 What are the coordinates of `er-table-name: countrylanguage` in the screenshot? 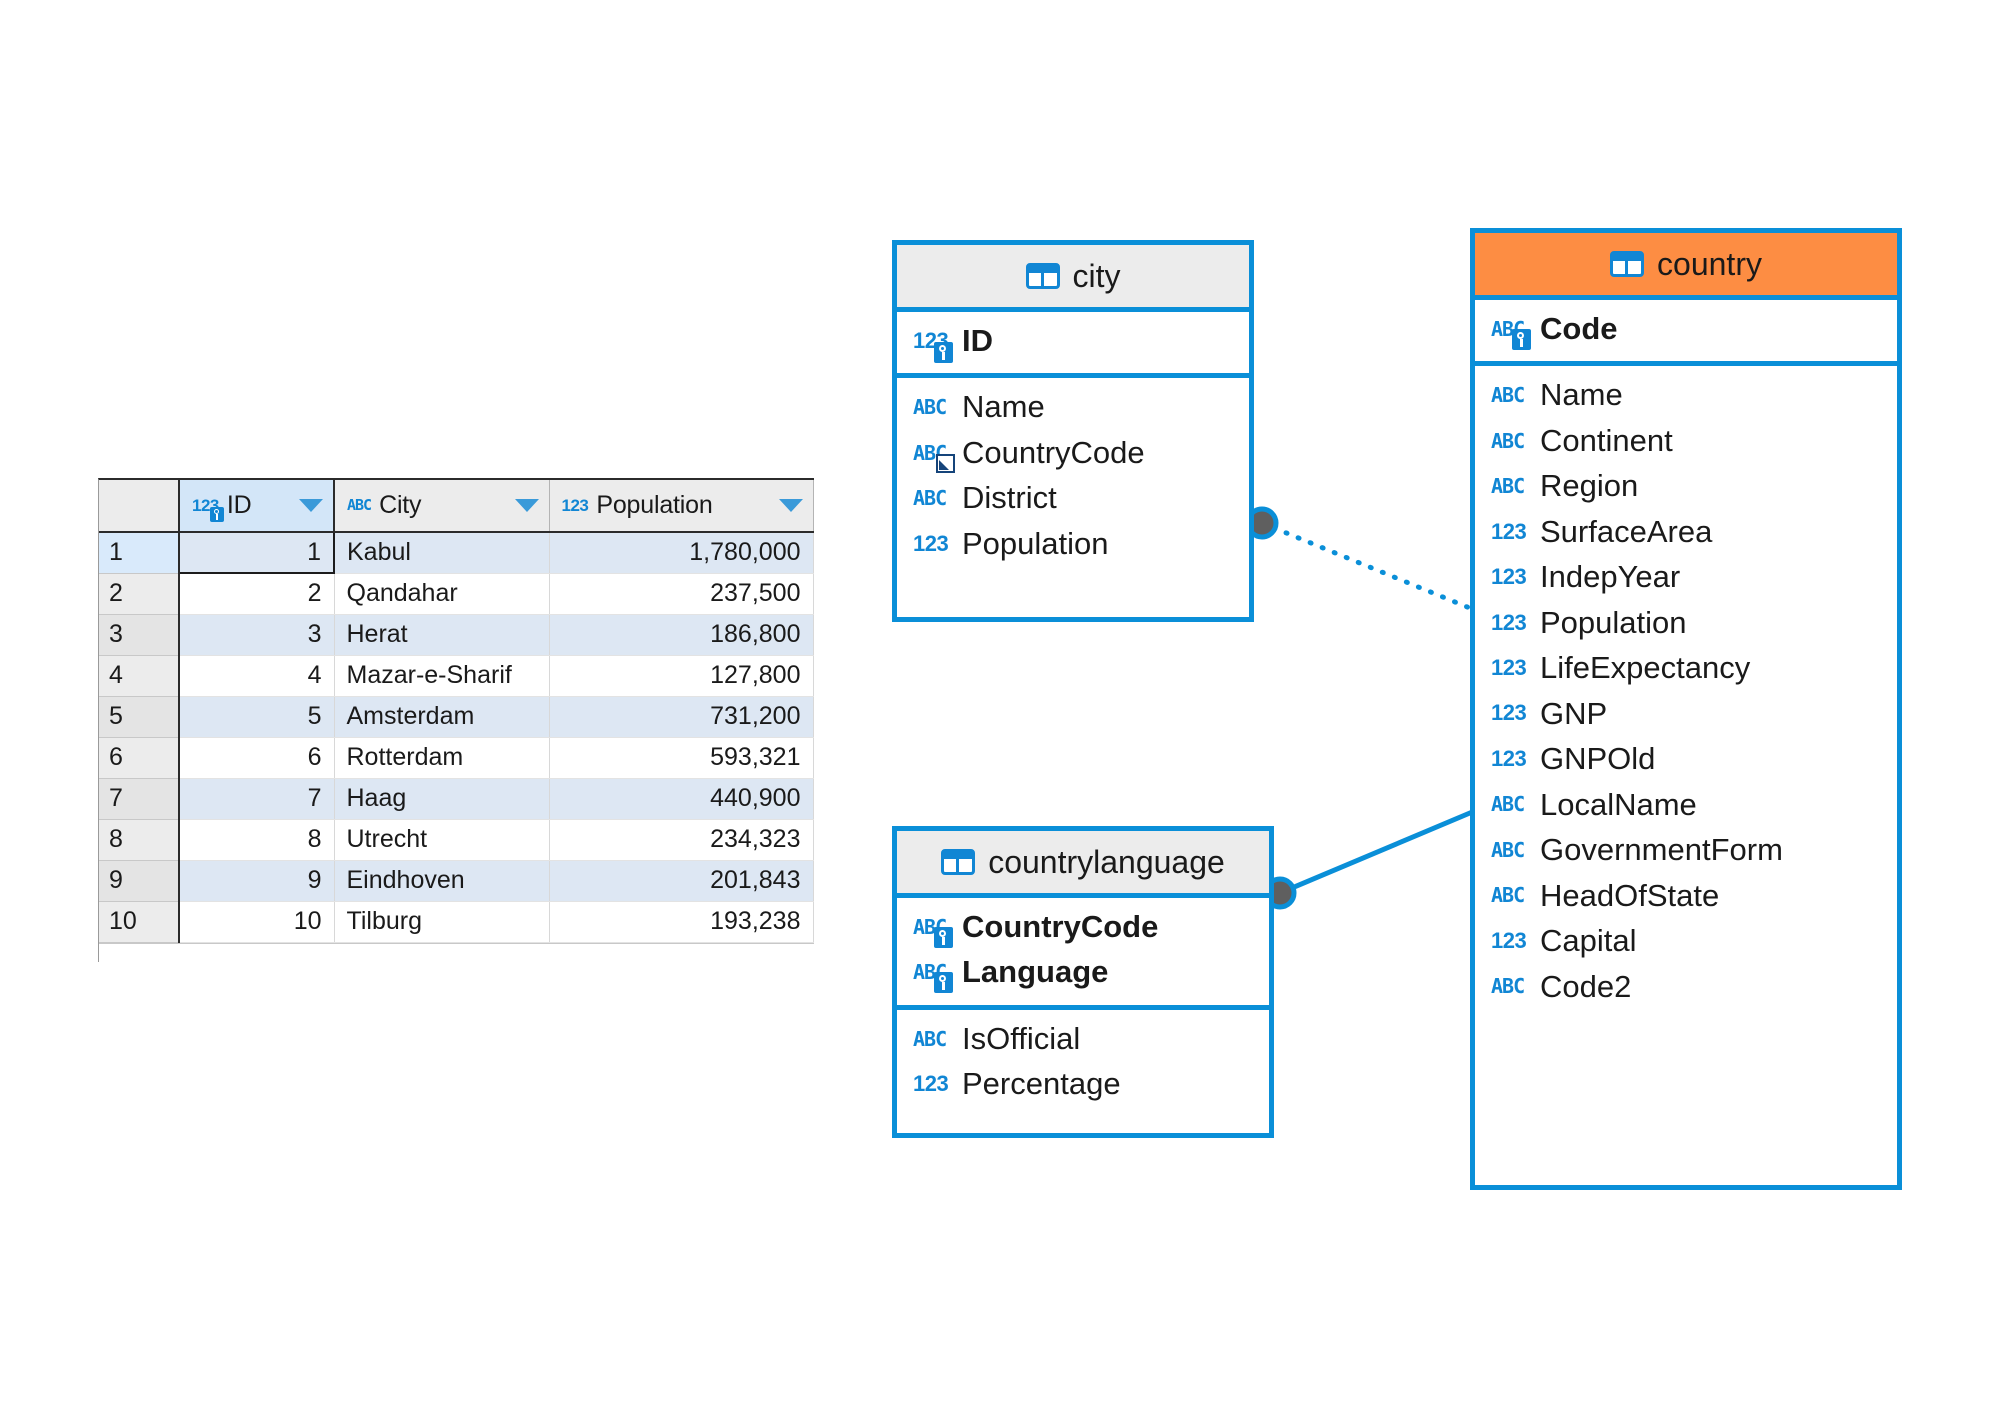 It's located at (1106, 861).